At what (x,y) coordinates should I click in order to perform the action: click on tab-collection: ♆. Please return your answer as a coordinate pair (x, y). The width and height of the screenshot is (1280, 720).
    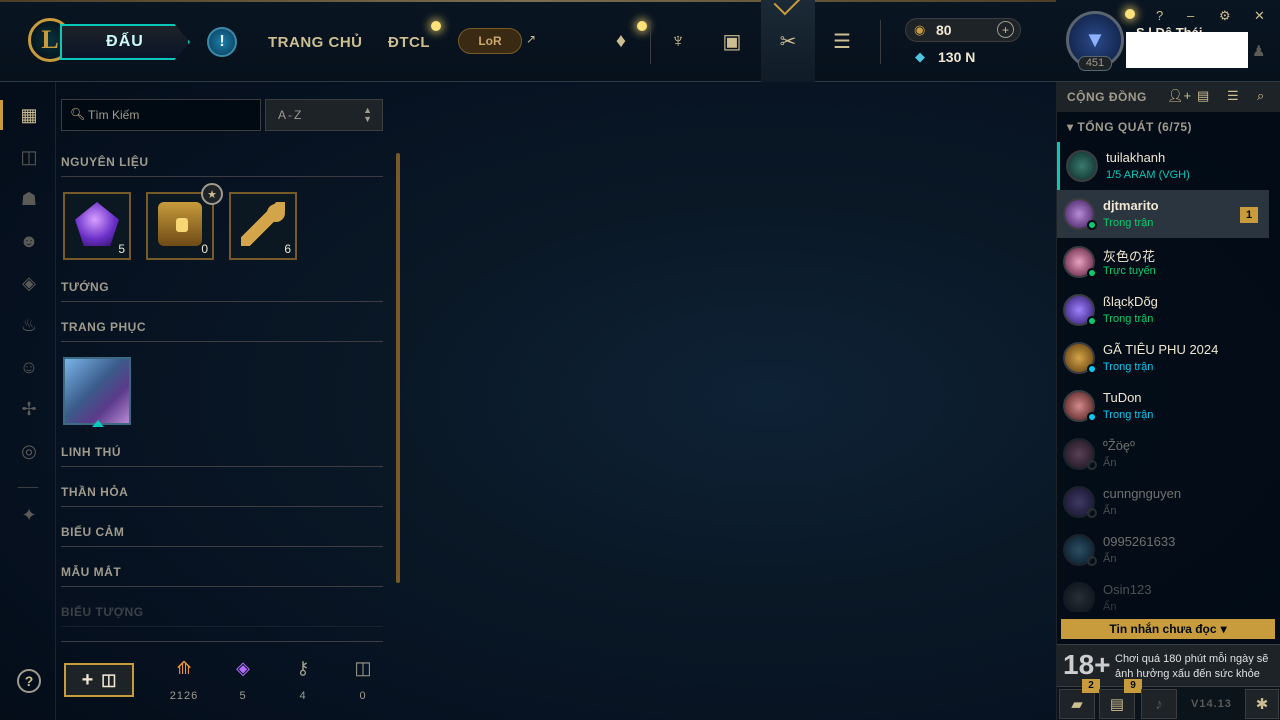
    Looking at the image, I should click on (678, 41).